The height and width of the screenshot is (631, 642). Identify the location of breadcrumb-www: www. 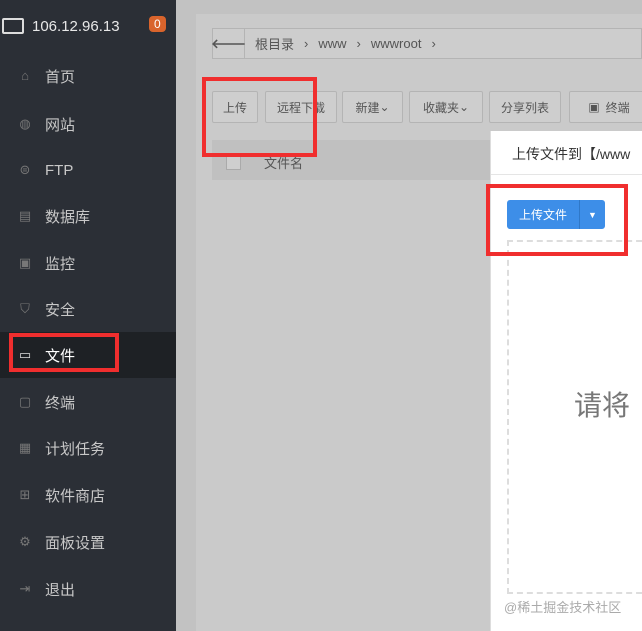
(332, 43).